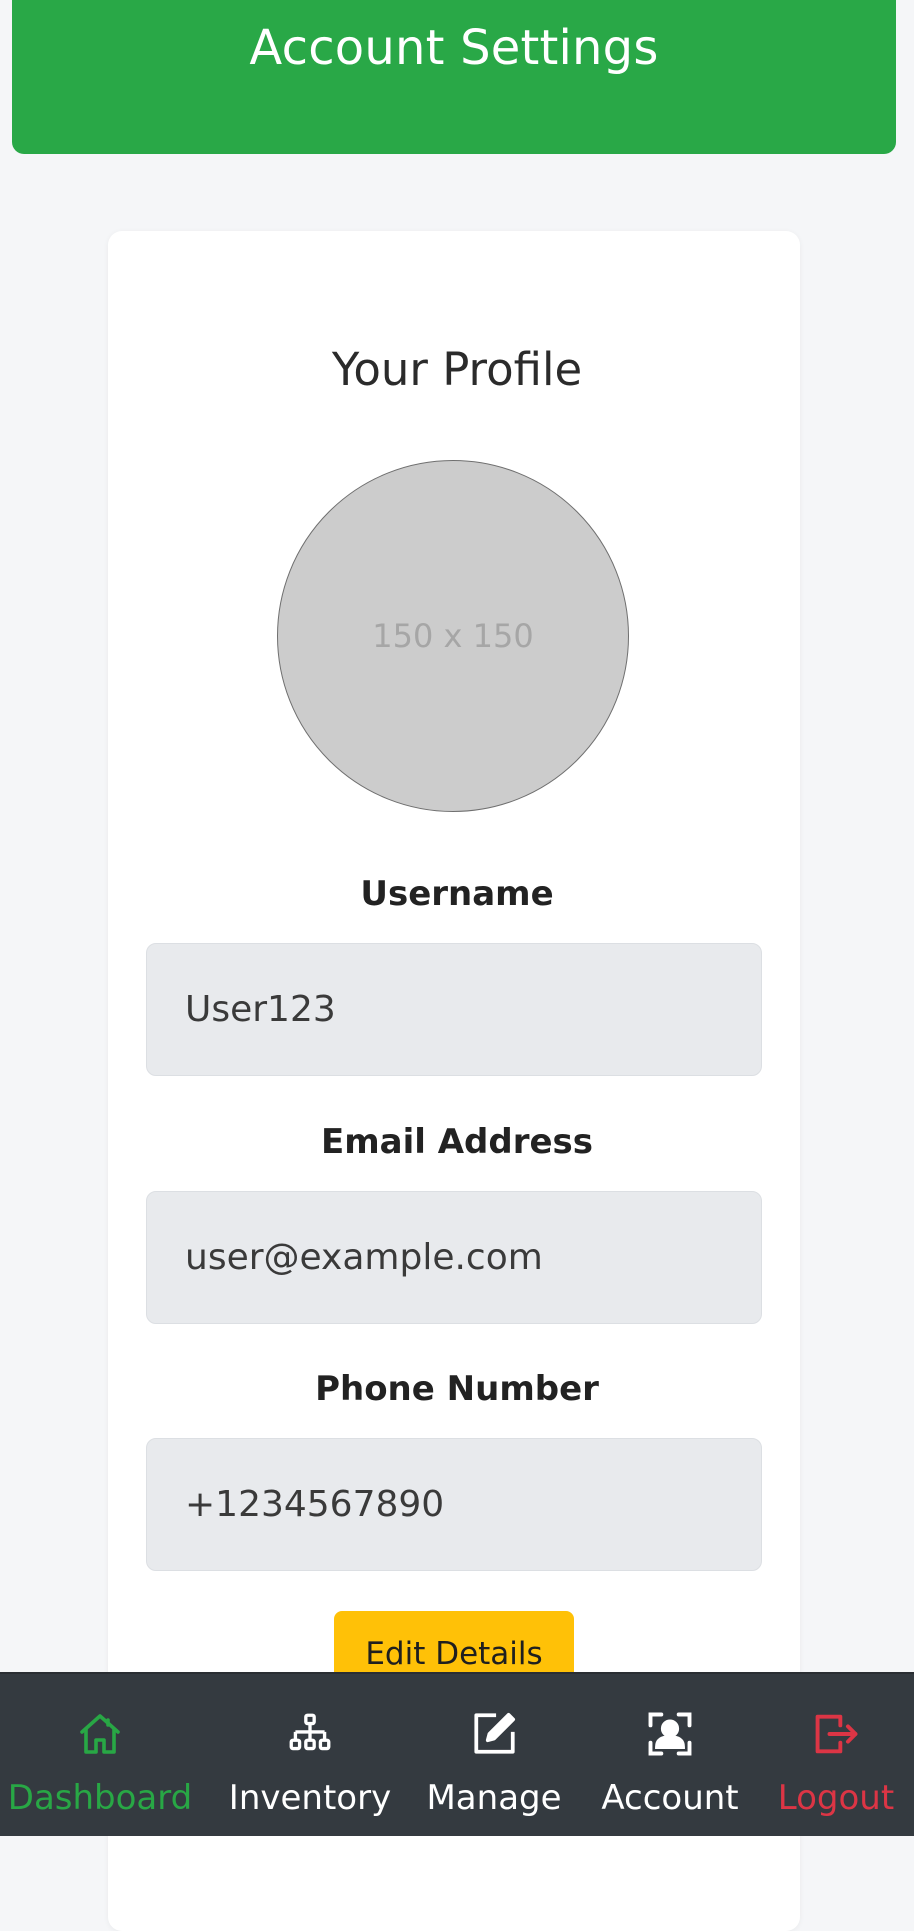 The width and height of the screenshot is (914, 1931). Describe the element at coordinates (100, 1734) in the screenshot. I see `home-icon` at that location.